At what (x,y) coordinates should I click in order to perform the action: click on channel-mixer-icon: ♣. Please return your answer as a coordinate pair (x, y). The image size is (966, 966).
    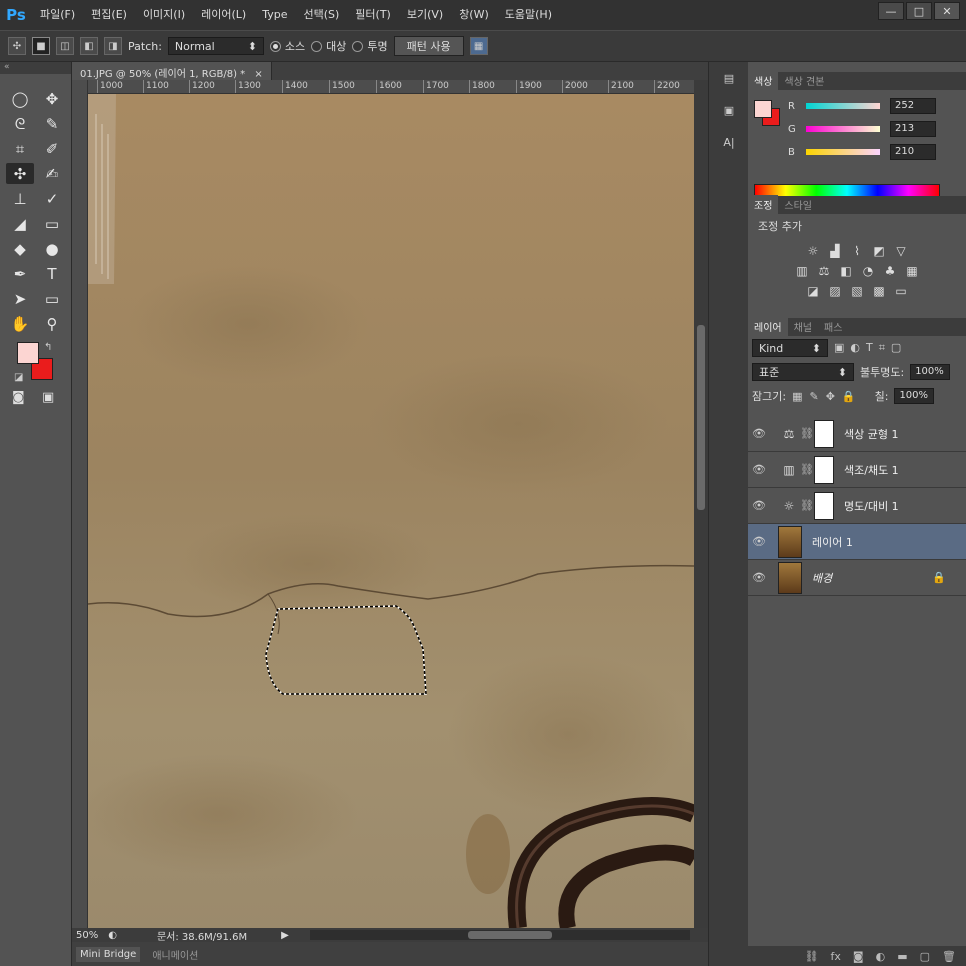
    Looking at the image, I should click on (890, 271).